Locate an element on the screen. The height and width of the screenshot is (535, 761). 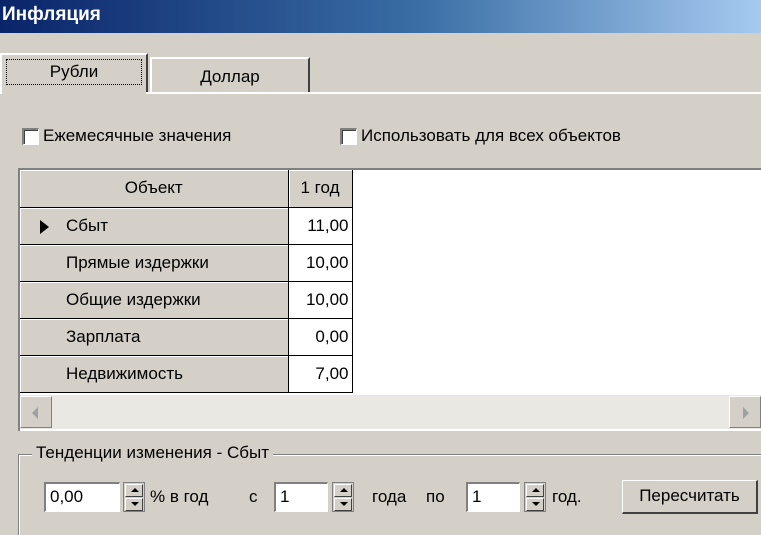
scroll-right-button is located at coordinates (745, 412).